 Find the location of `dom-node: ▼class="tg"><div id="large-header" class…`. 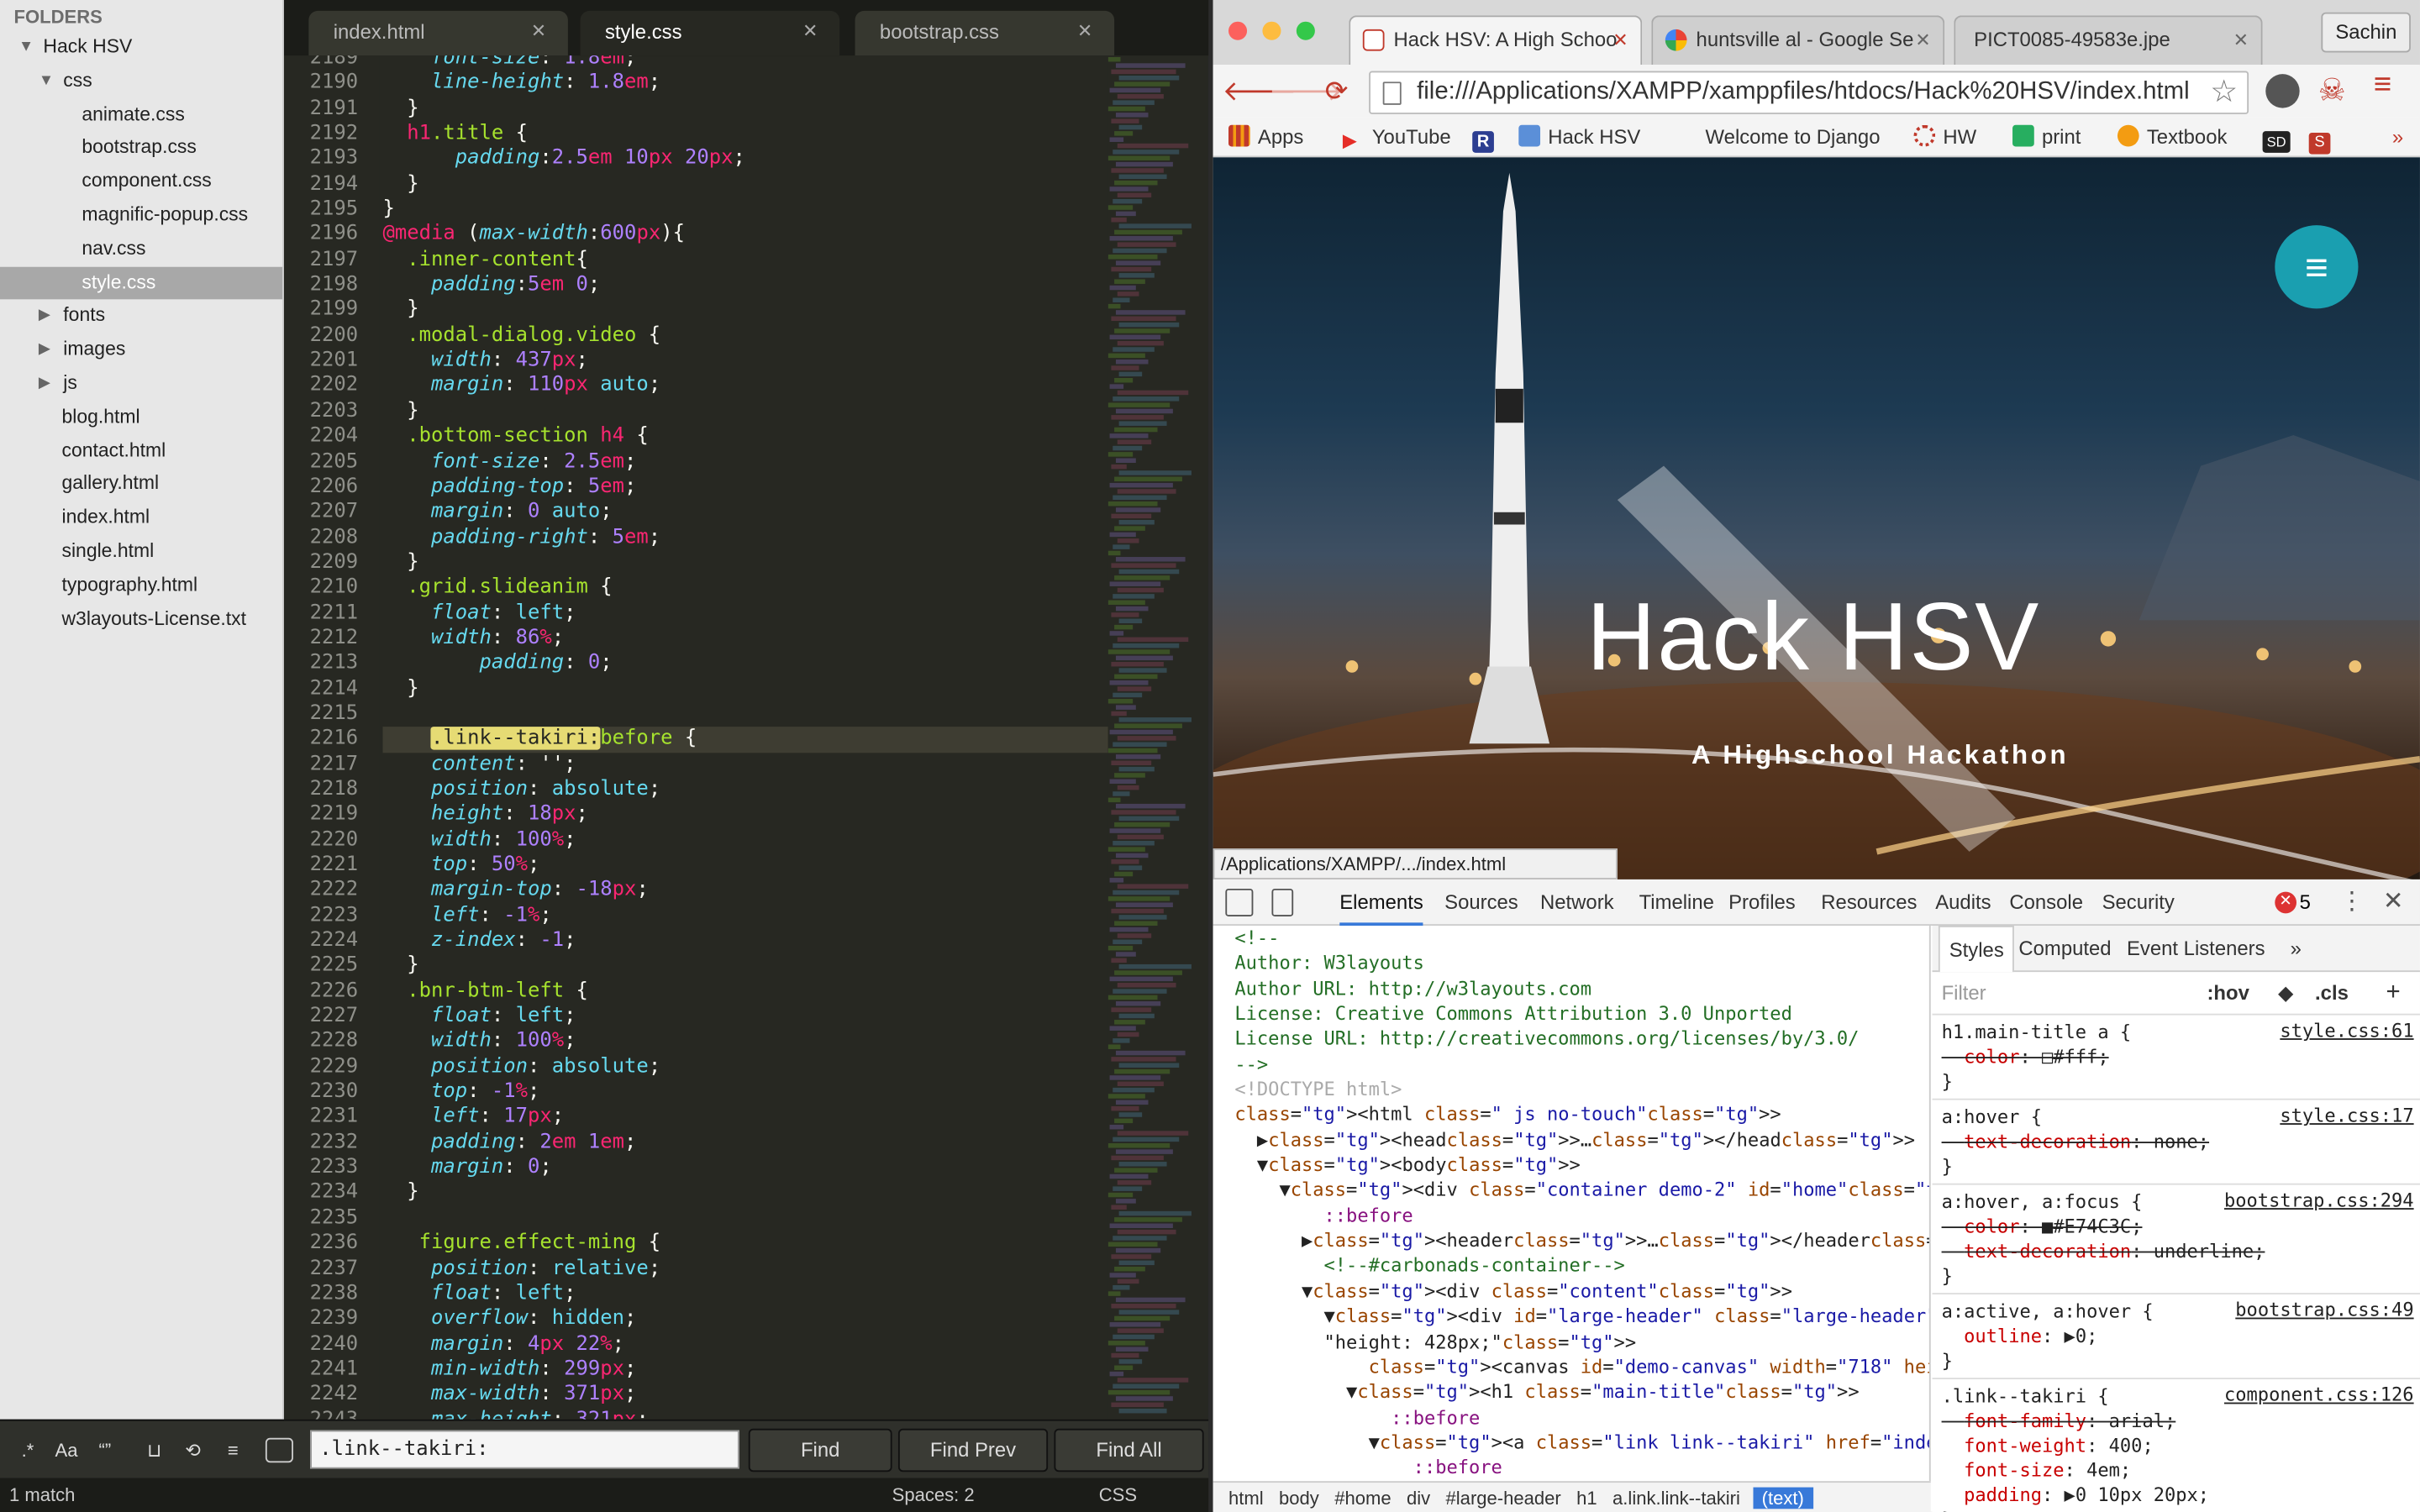

dom-node: ▼class="tg"><div id="large-header" class… is located at coordinates (1571, 1316).